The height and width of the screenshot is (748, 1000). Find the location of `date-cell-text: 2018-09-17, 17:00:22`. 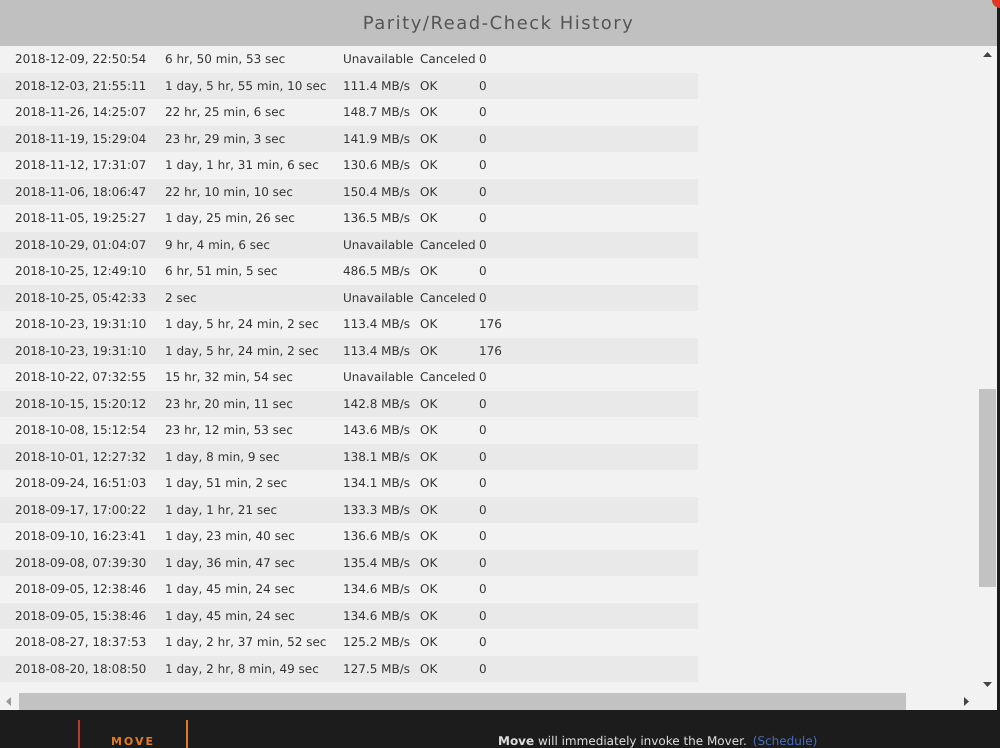

date-cell-text: 2018-09-17, 17:00:22 is located at coordinates (81, 509).